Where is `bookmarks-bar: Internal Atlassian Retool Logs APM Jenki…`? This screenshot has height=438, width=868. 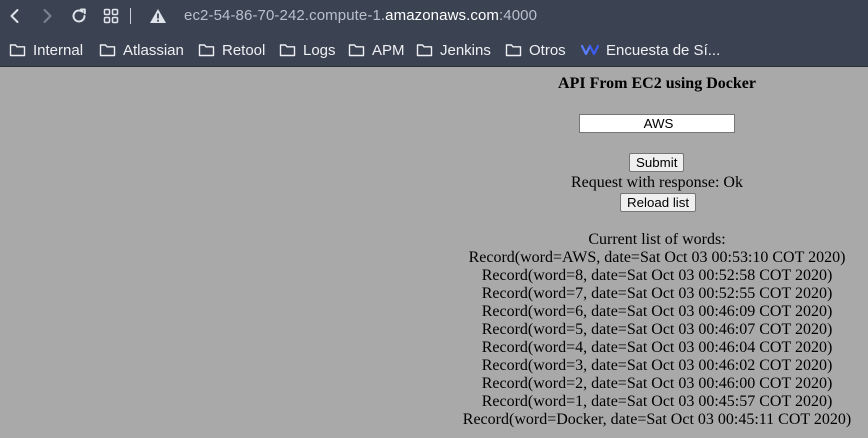
bookmarks-bar: Internal Atlassian Retool Logs APM Jenki… is located at coordinates (434, 49).